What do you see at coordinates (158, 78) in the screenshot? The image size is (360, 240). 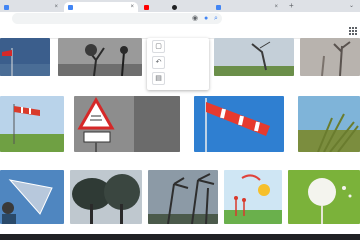 I see `dropdown-item-3: ▤` at bounding box center [158, 78].